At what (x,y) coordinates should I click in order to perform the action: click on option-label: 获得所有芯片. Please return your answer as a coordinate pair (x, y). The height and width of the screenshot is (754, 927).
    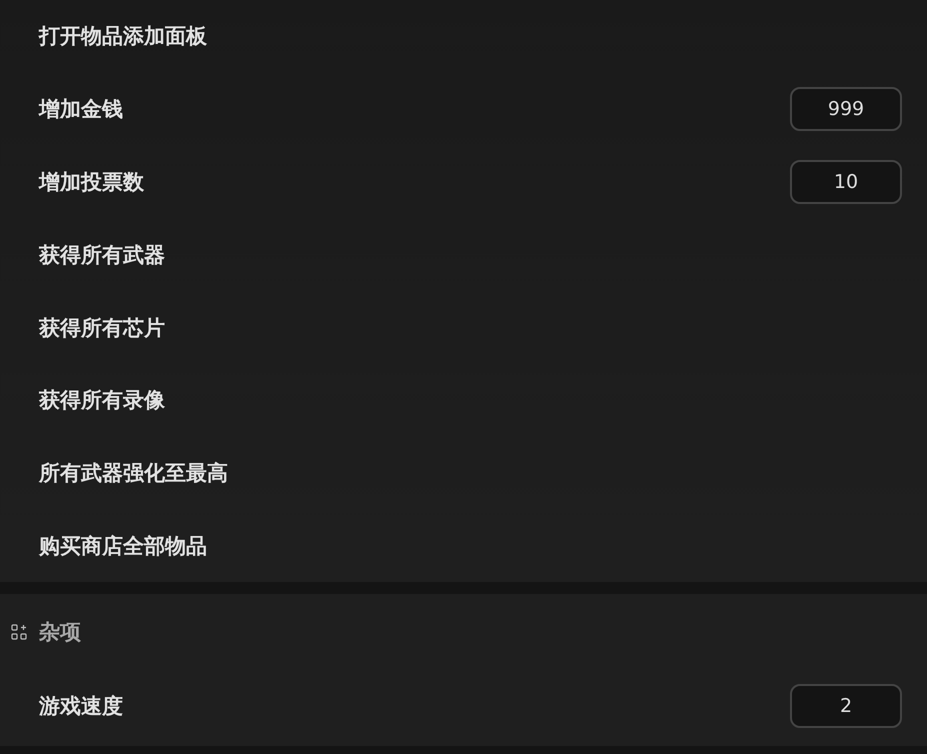
    Looking at the image, I should click on (102, 328).